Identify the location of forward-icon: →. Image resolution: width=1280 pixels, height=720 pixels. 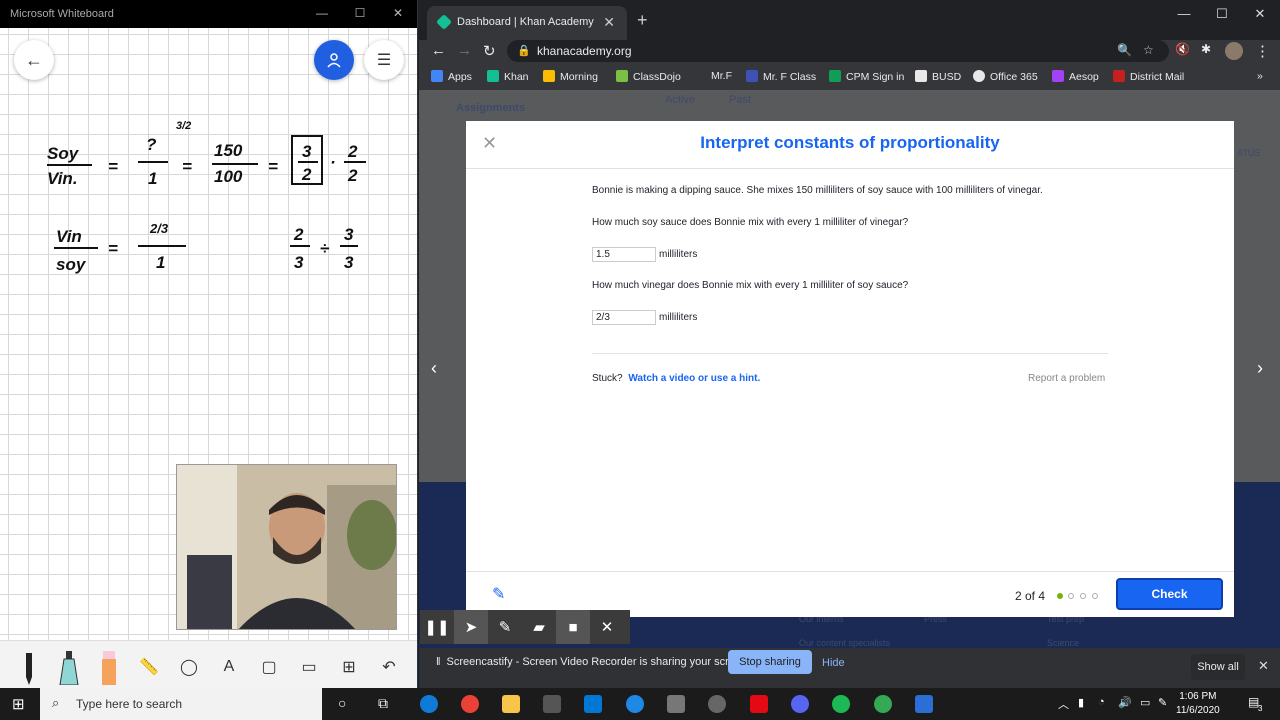
(464, 50).